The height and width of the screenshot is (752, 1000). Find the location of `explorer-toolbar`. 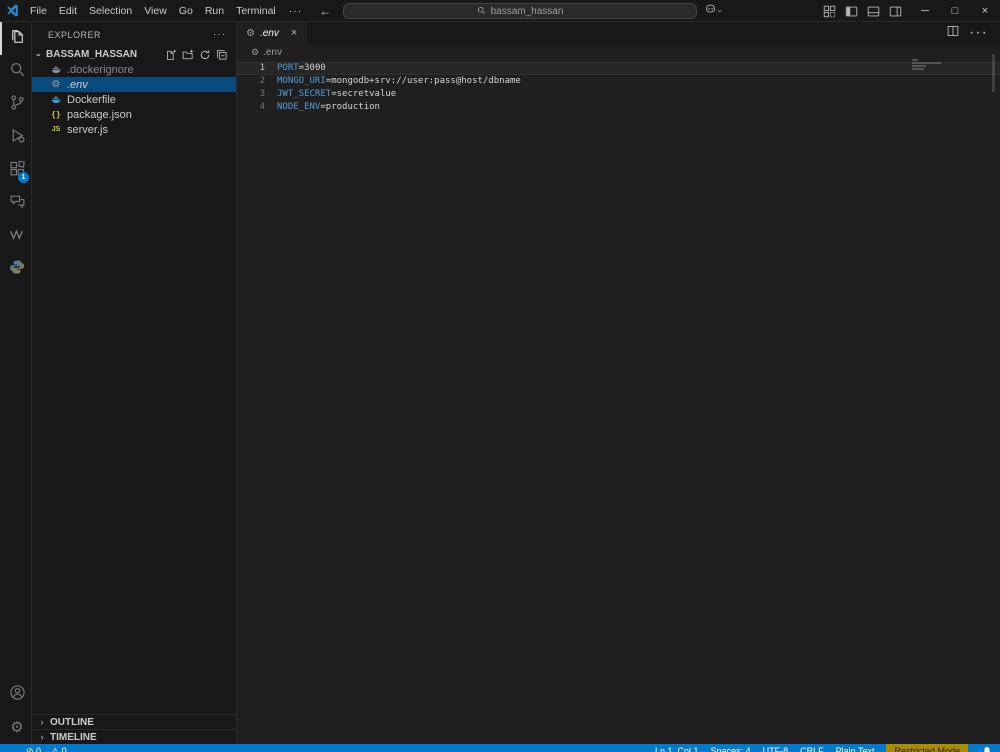

explorer-toolbar is located at coordinates (200, 55).